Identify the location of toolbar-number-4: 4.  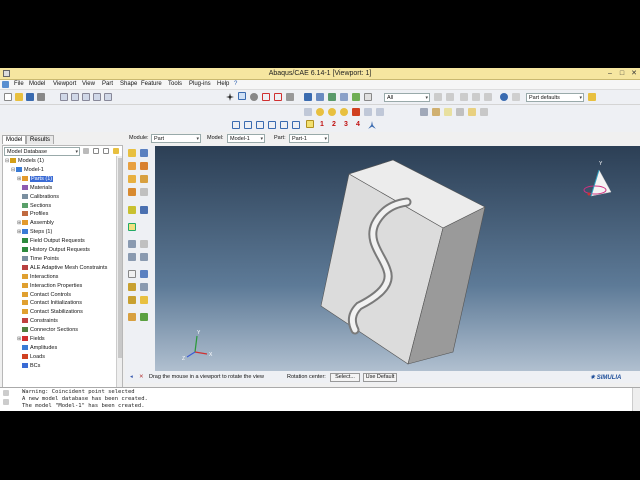
(358, 124).